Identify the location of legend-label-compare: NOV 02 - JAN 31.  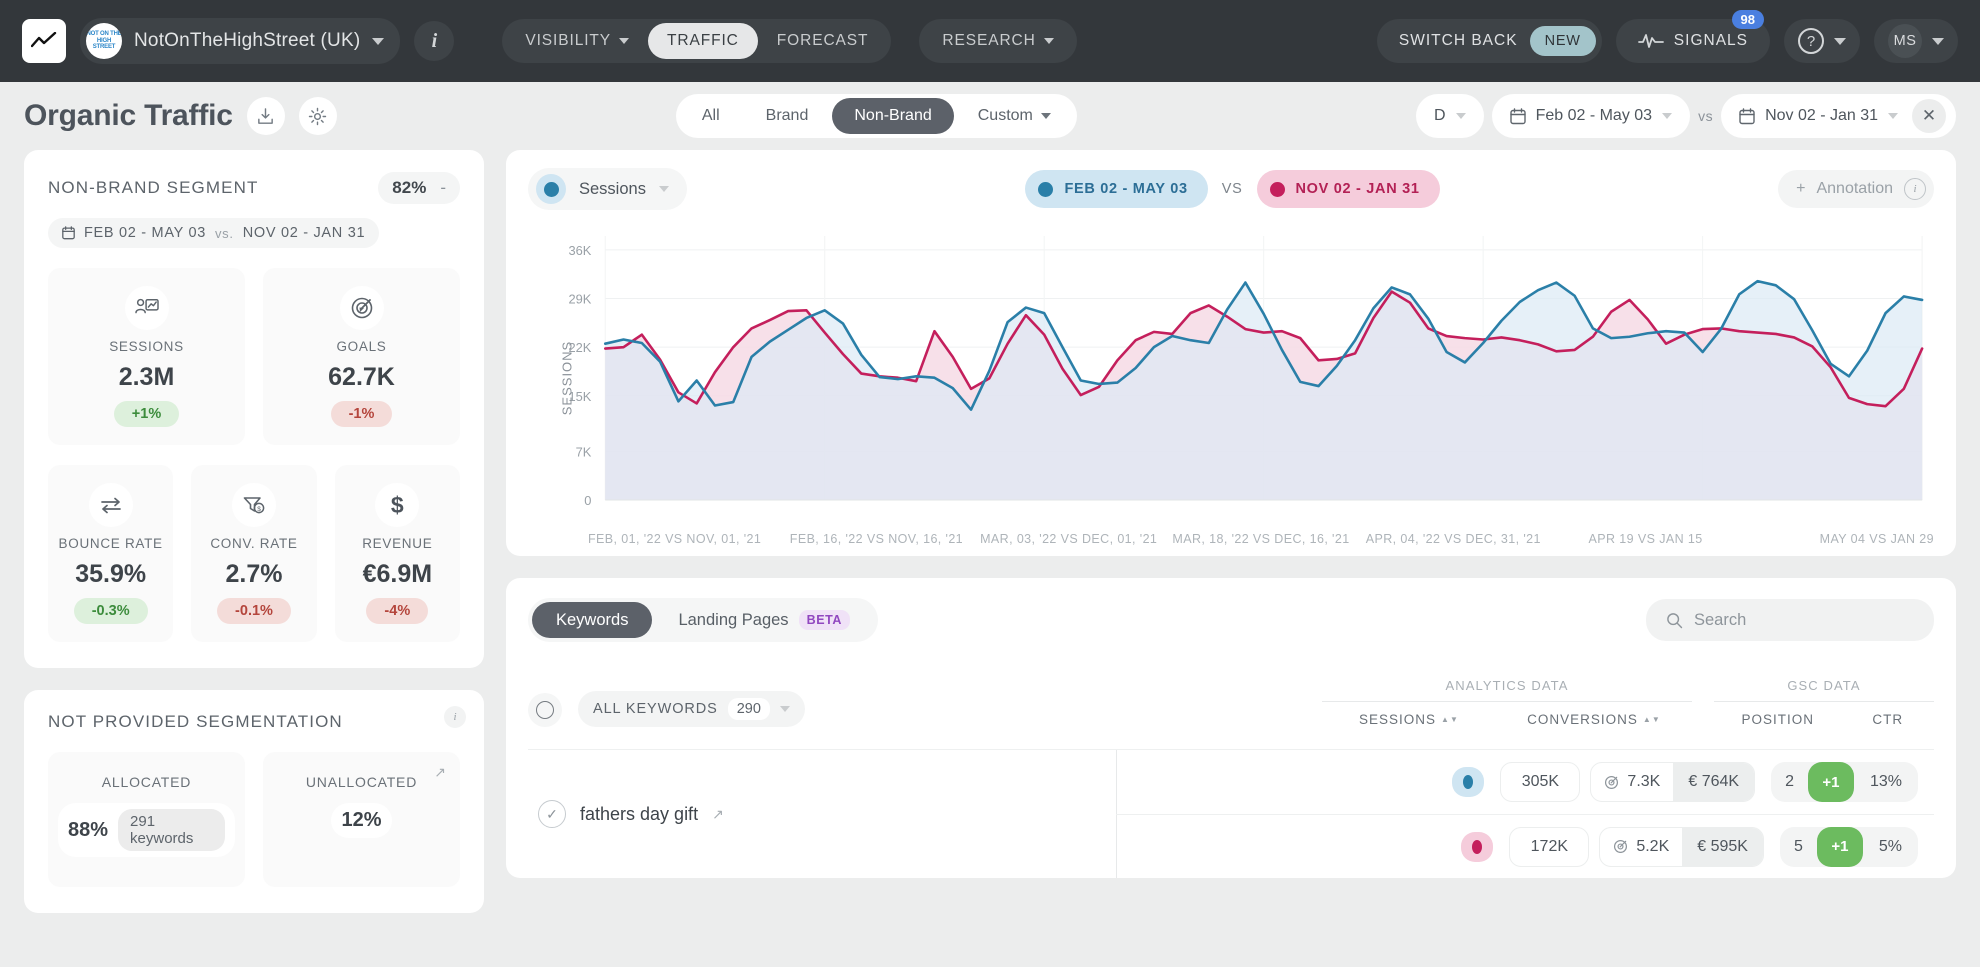
(1357, 189).